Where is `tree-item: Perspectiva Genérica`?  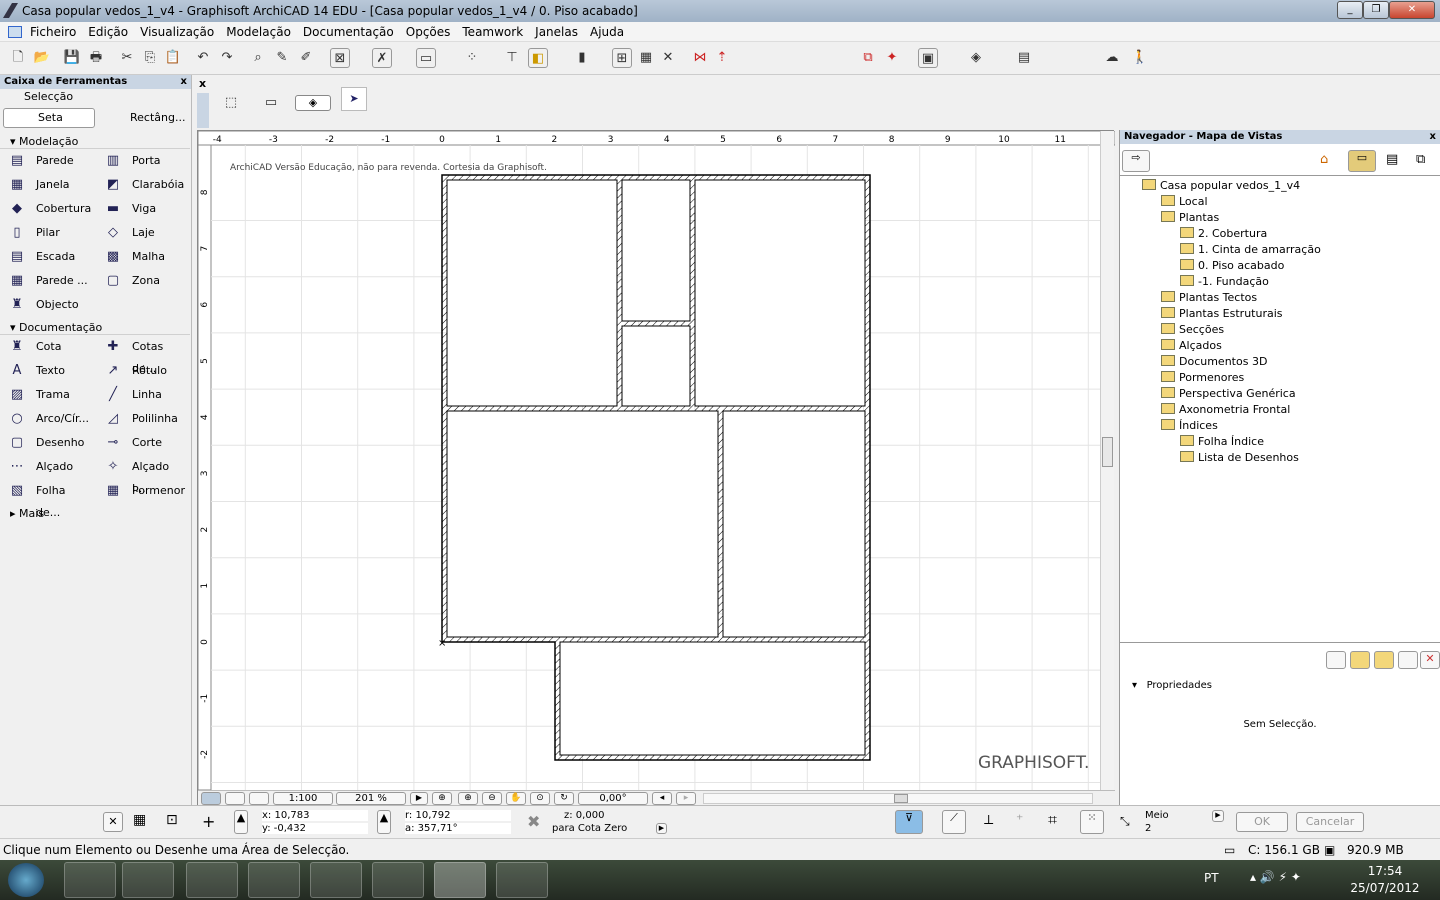
tree-item: Perspectiva Genérica is located at coordinates (1228, 394).